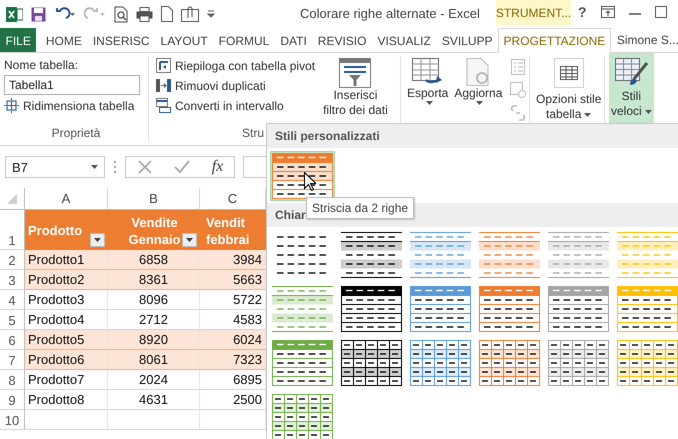  Describe the element at coordinates (115, 167) in the screenshot. I see `grip-icon` at that location.